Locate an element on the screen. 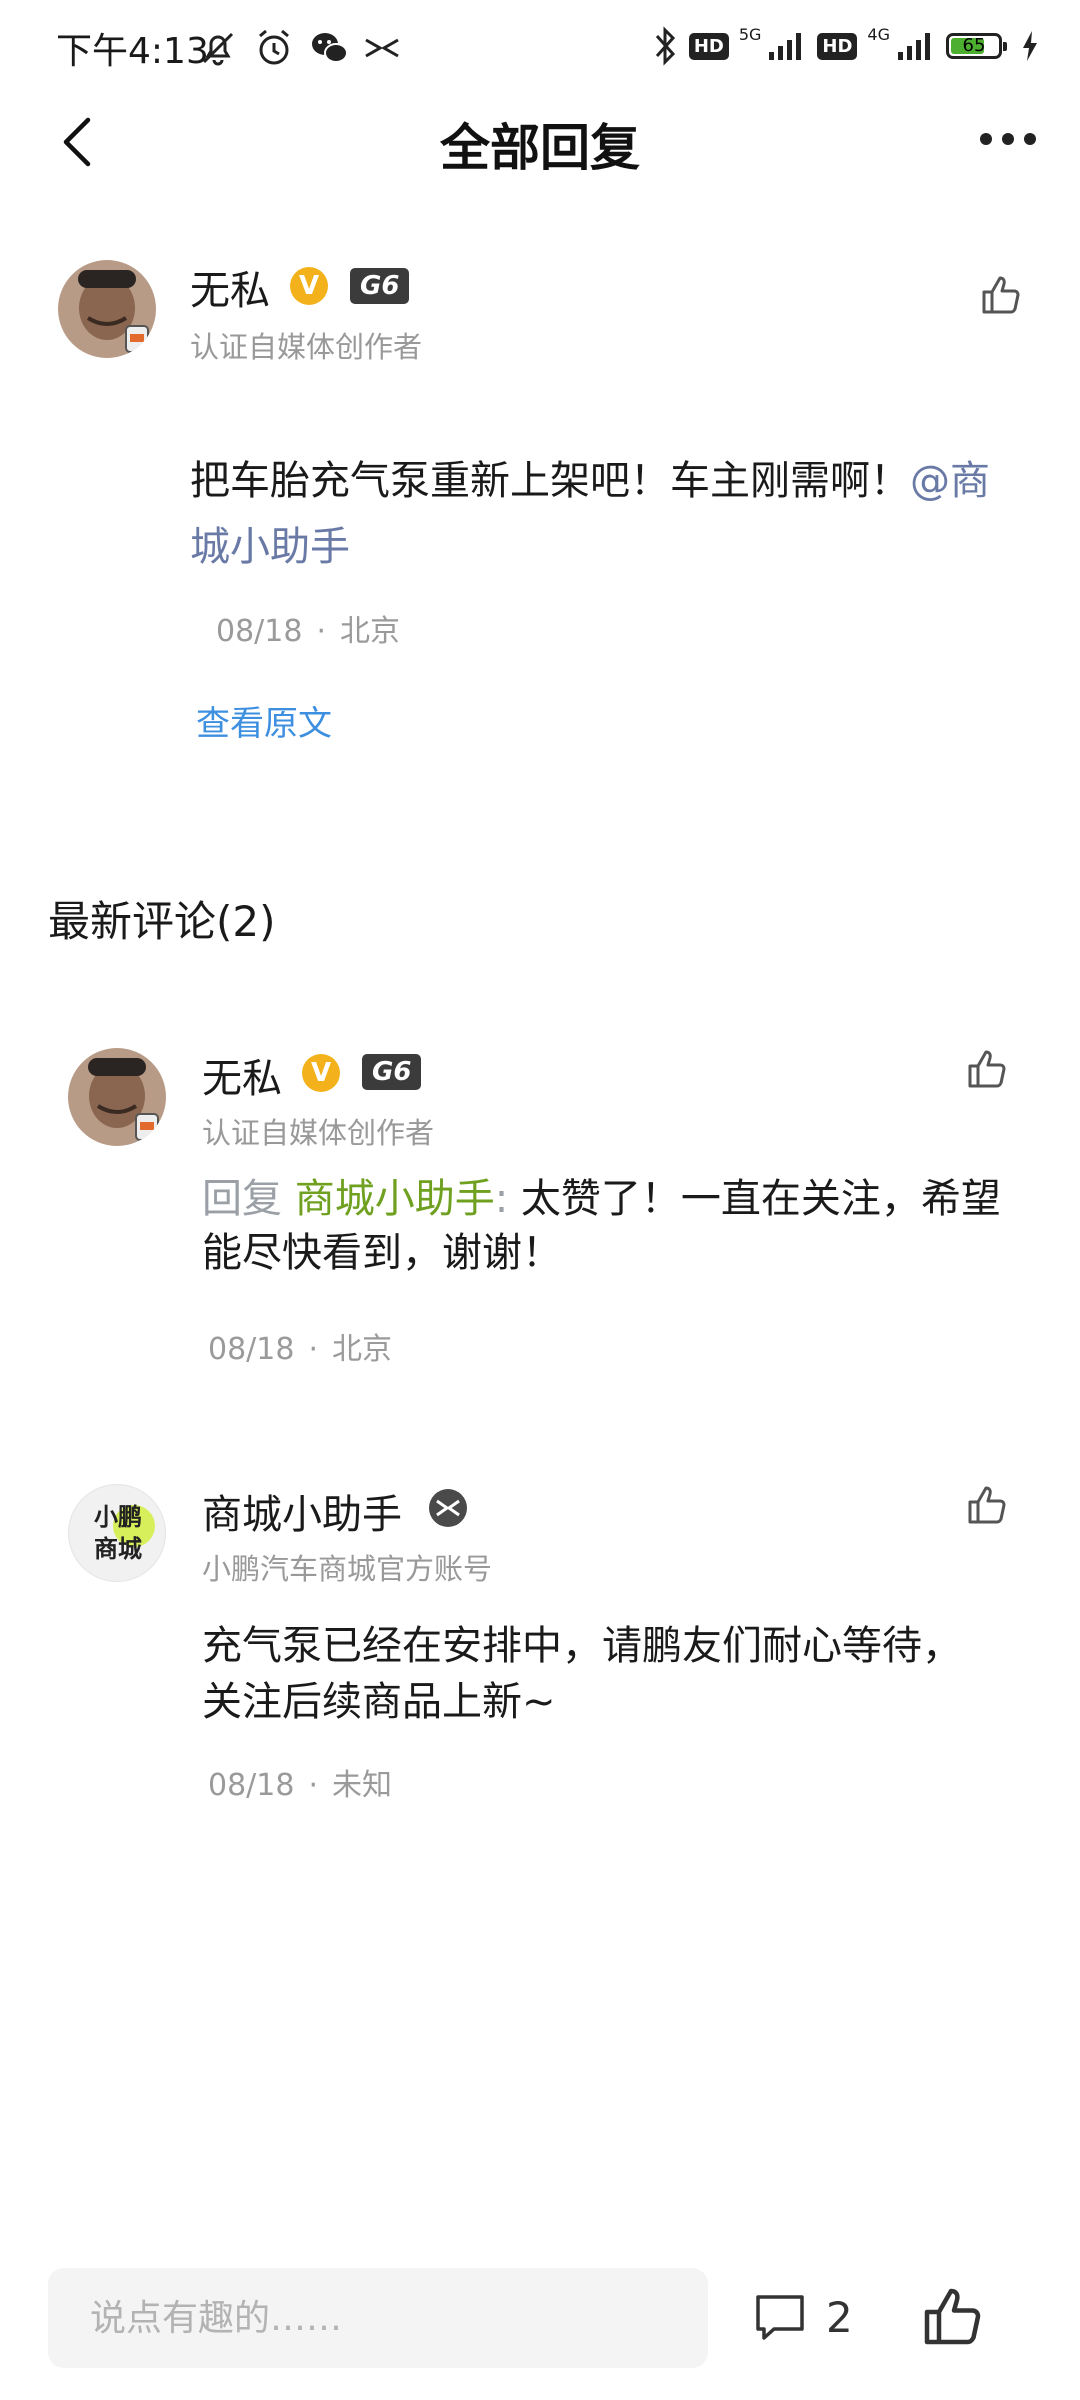 The image size is (1080, 2400). comments-button: 2 is located at coordinates (802, 2317).